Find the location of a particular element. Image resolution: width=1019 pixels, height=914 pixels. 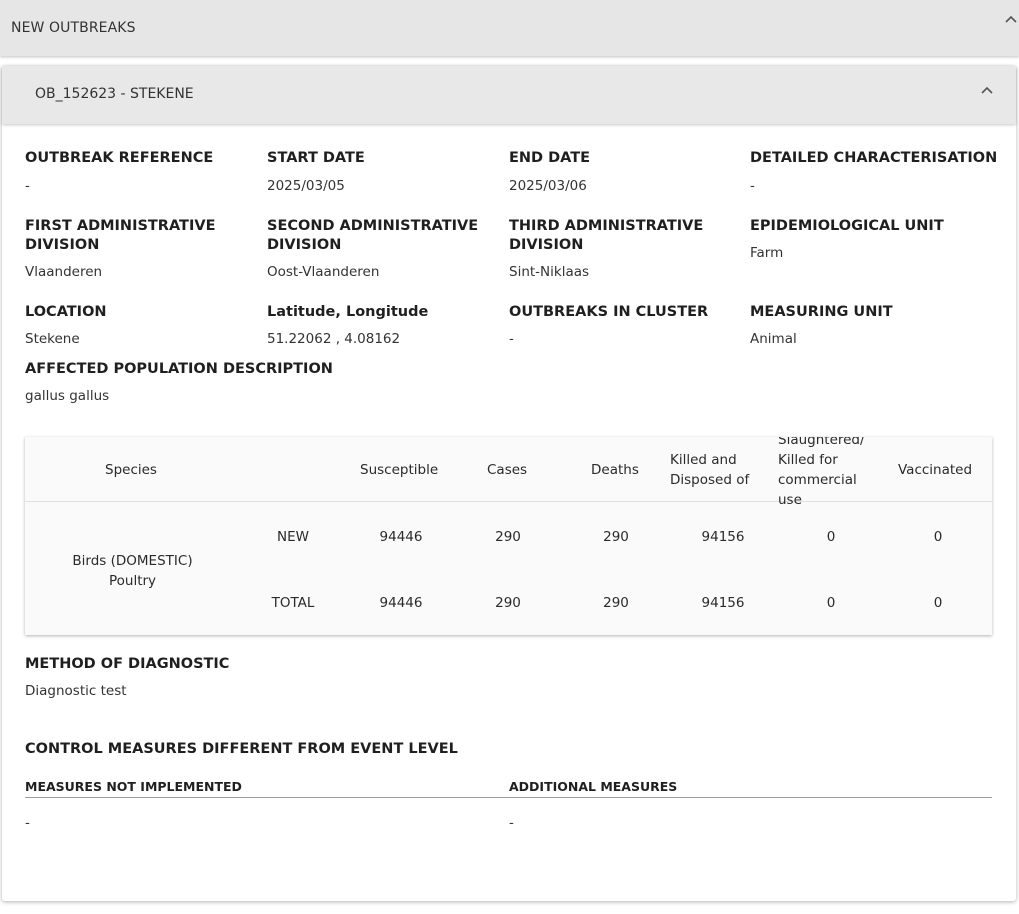

affected-population-value: gallus gallus is located at coordinates (67, 396).